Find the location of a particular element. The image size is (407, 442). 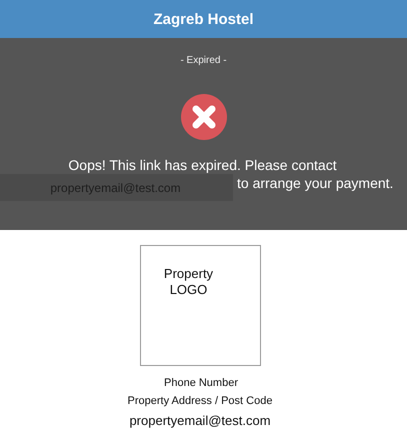

error-icon is located at coordinates (203, 117).